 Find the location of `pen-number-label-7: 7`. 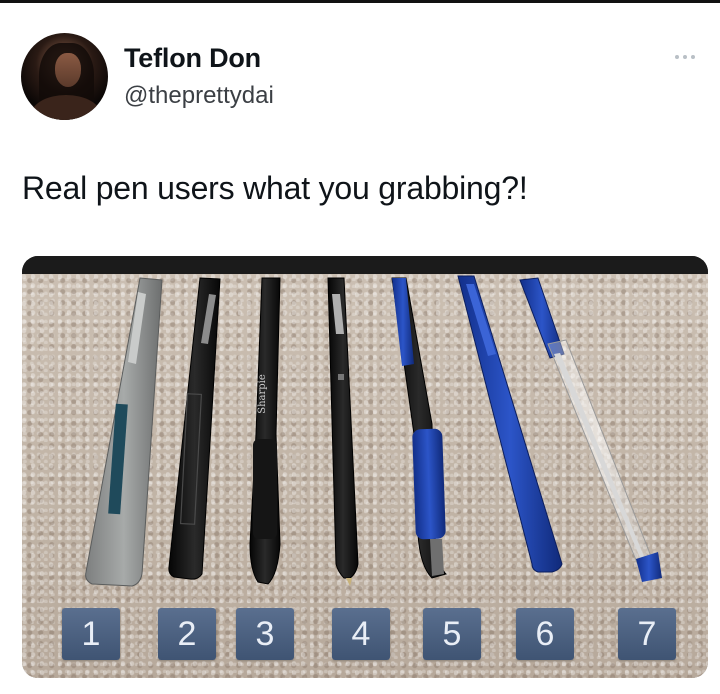

pen-number-label-7: 7 is located at coordinates (647, 634).